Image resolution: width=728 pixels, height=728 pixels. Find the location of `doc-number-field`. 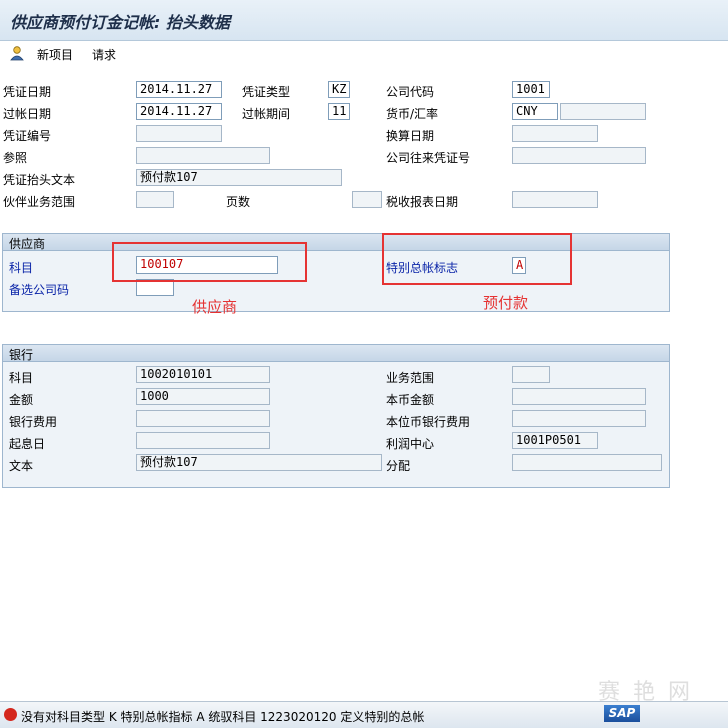

doc-number-field is located at coordinates (179, 133).